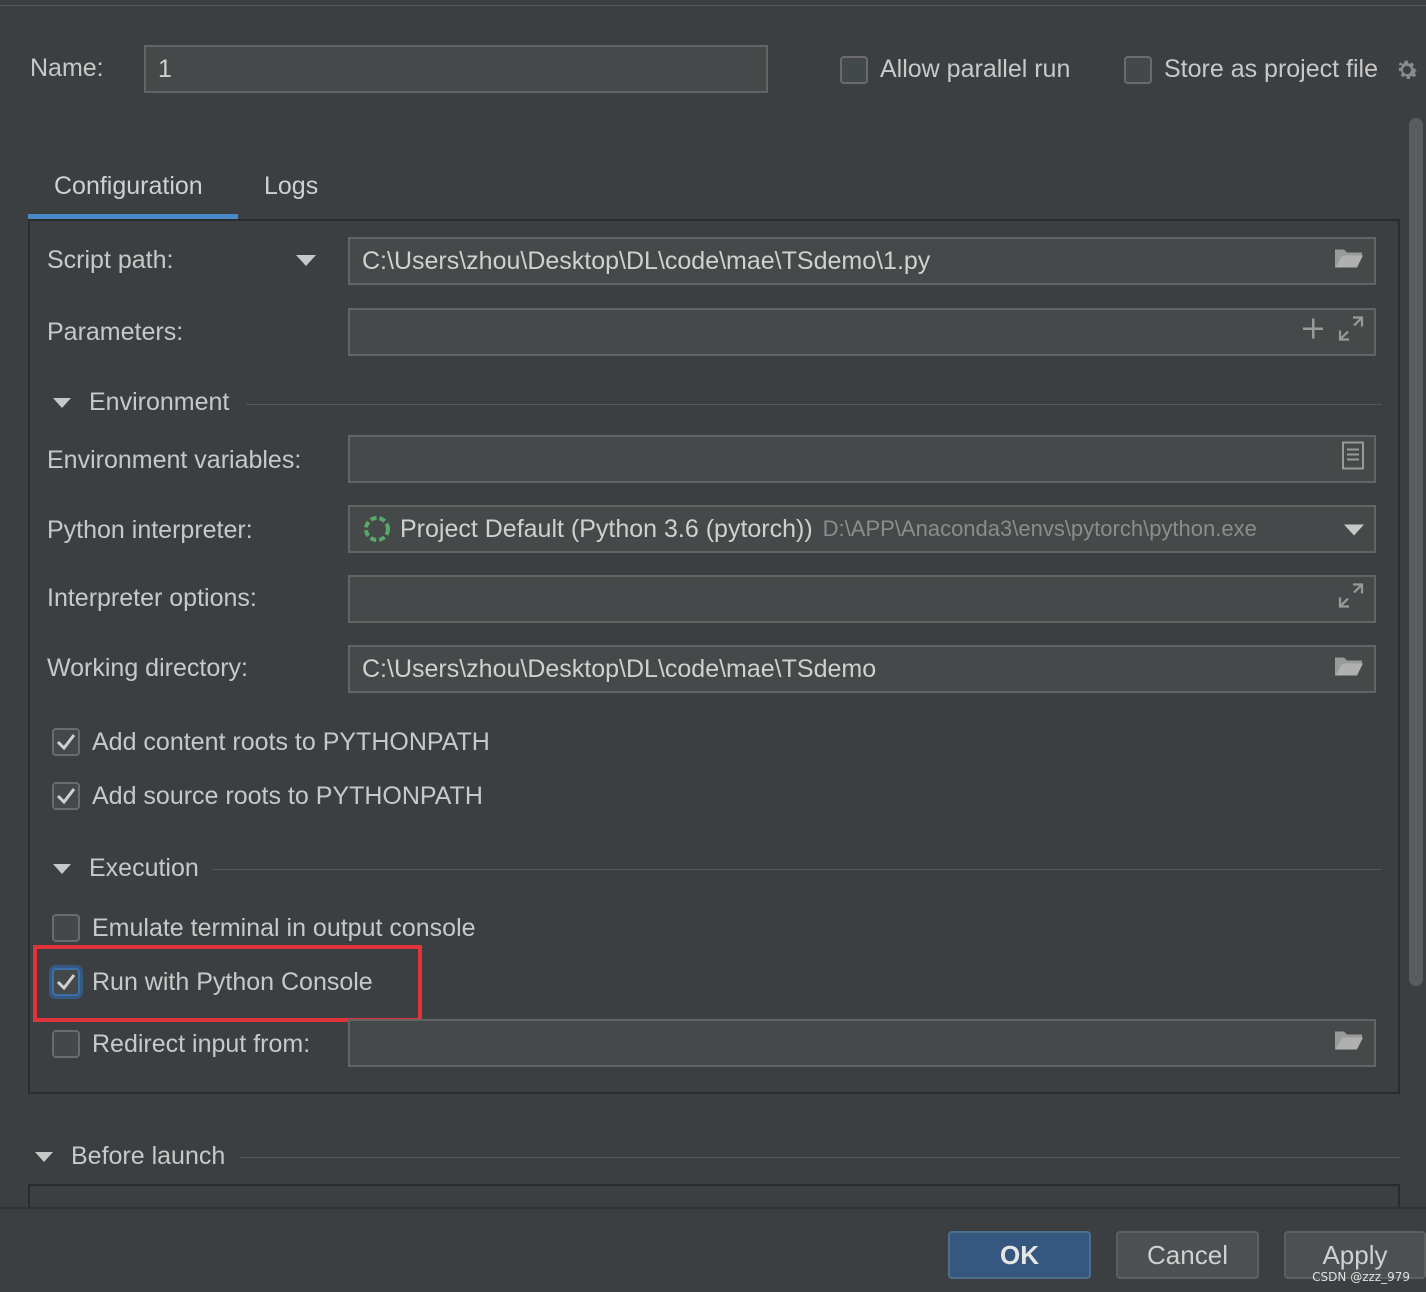 The image size is (1426, 1292). What do you see at coordinates (147, 668) in the screenshot?
I see `working-dir-label: Working directory:` at bounding box center [147, 668].